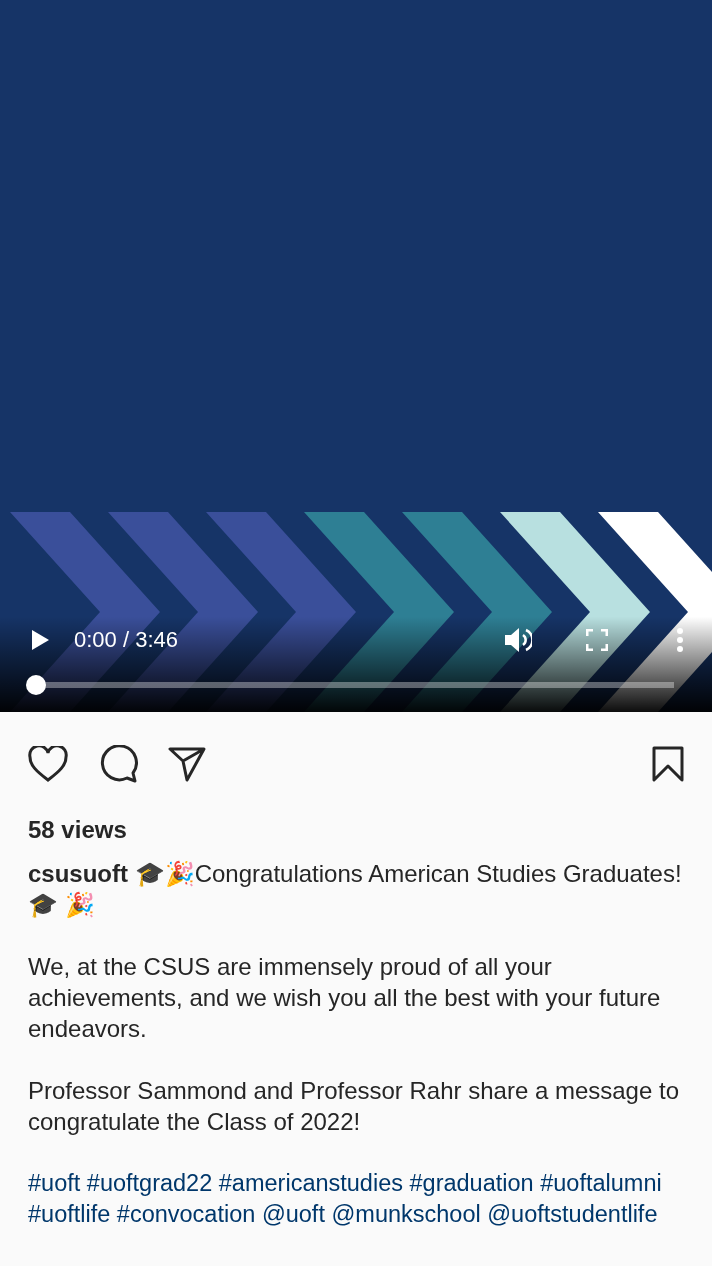 This screenshot has height=1266, width=712. What do you see at coordinates (354, 1106) in the screenshot?
I see `caption-paragraph: Professor Sammond and Professor Rahr share a message to congratulate the Class of 2022!` at bounding box center [354, 1106].